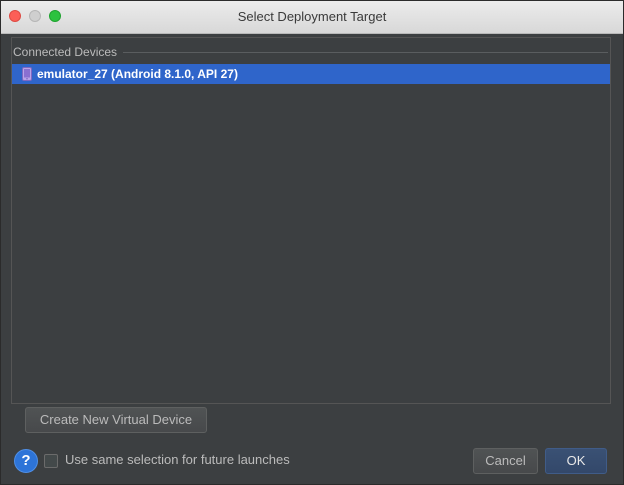 The height and width of the screenshot is (485, 624). Describe the element at coordinates (27, 74) in the screenshot. I see `phone-icon` at that location.